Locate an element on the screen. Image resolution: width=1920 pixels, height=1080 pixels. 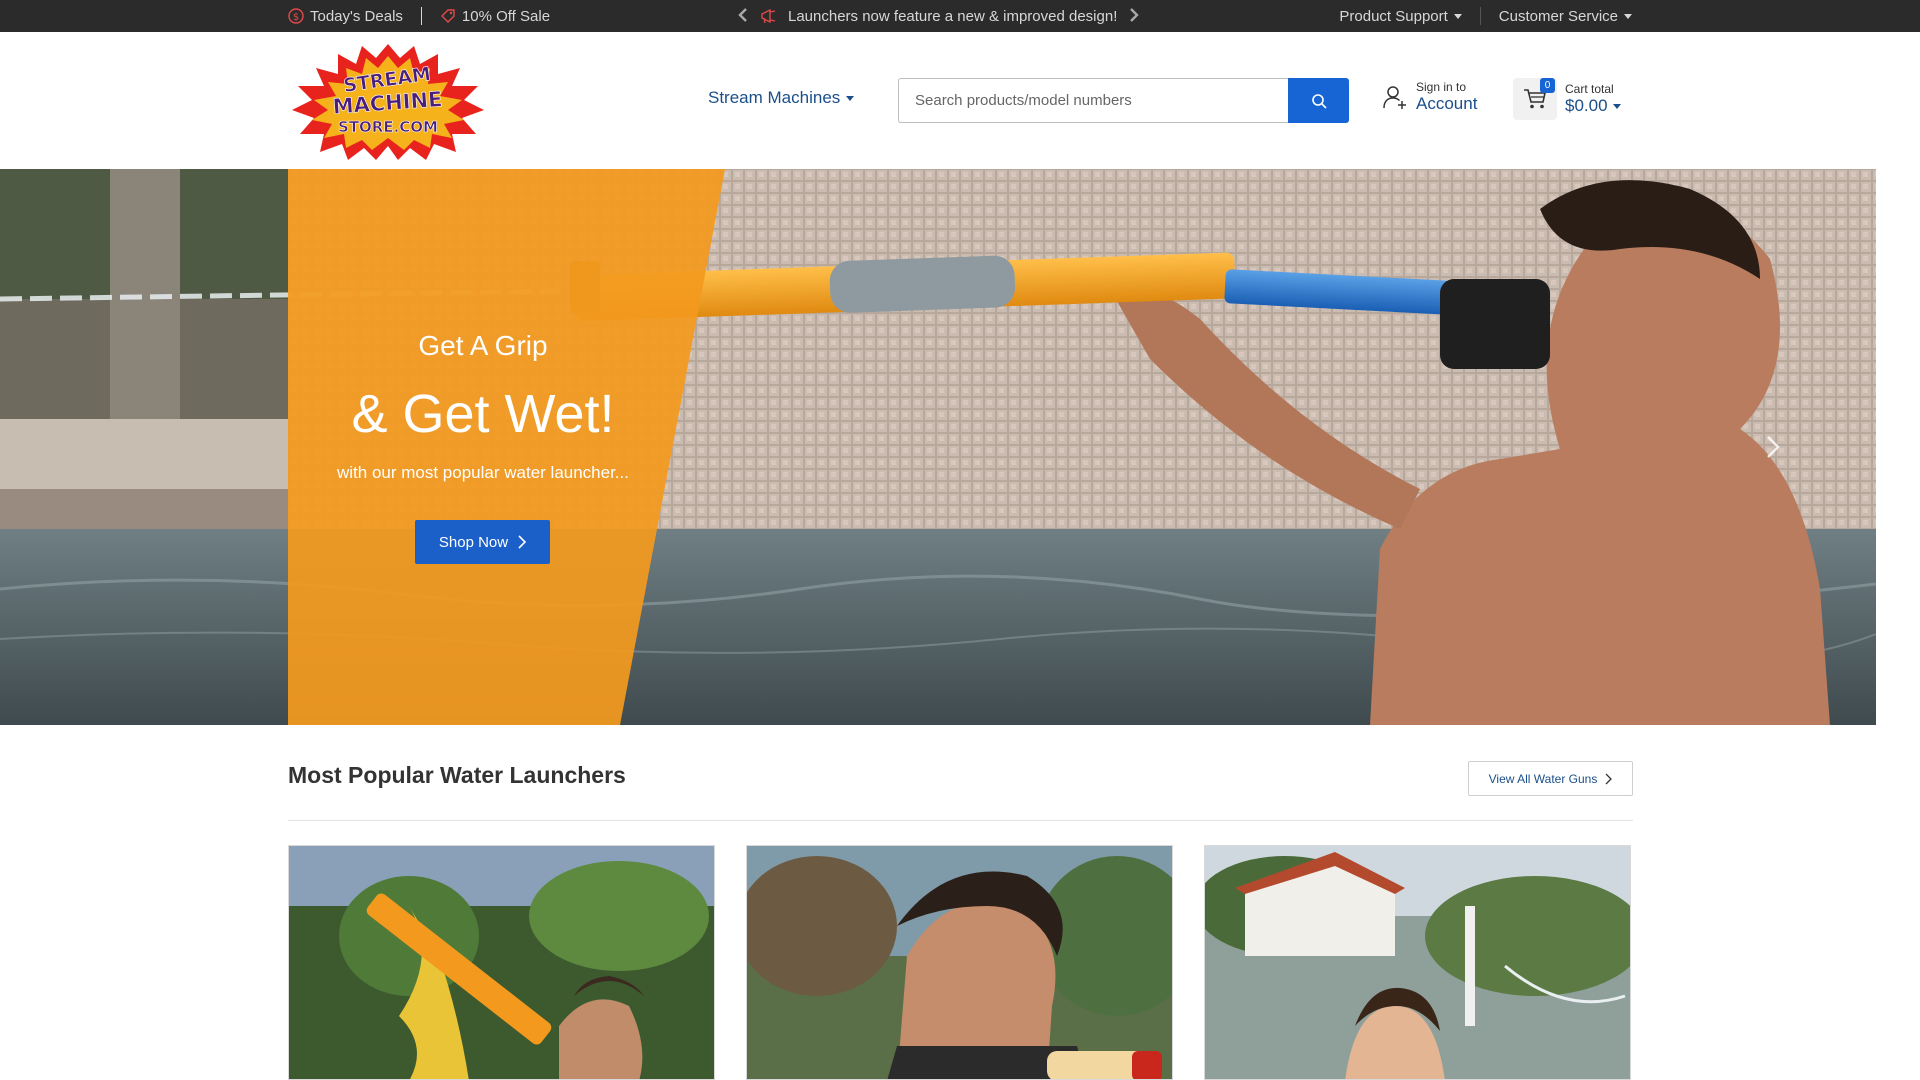
top-bar-left: $ Today's Deals 10% Off Sale is located at coordinates (419, 16).